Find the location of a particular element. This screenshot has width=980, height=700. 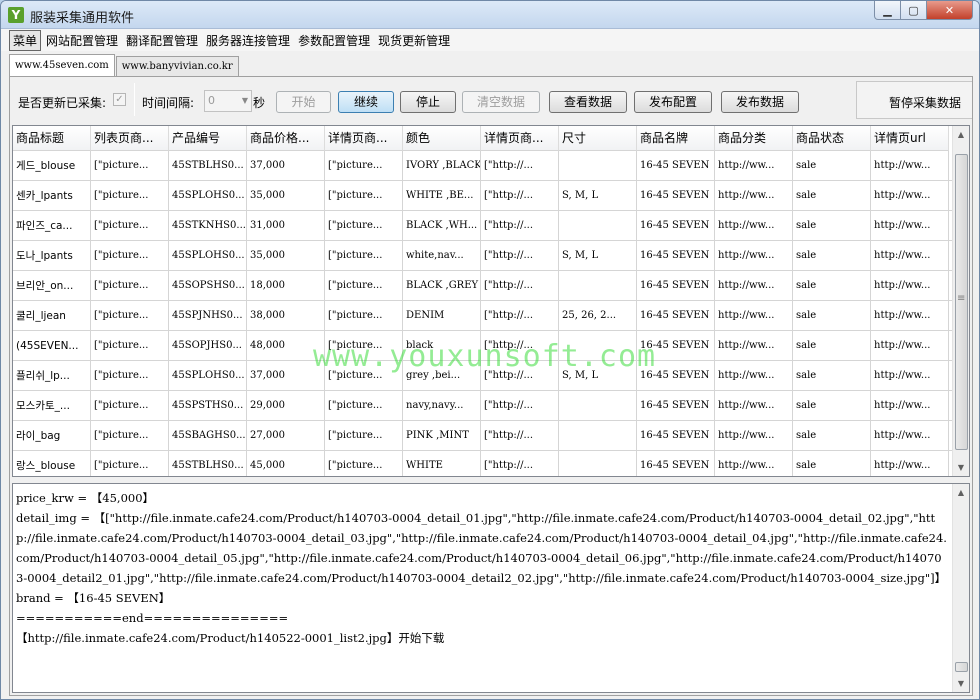

view-data-button: 查看数据 is located at coordinates (588, 102).